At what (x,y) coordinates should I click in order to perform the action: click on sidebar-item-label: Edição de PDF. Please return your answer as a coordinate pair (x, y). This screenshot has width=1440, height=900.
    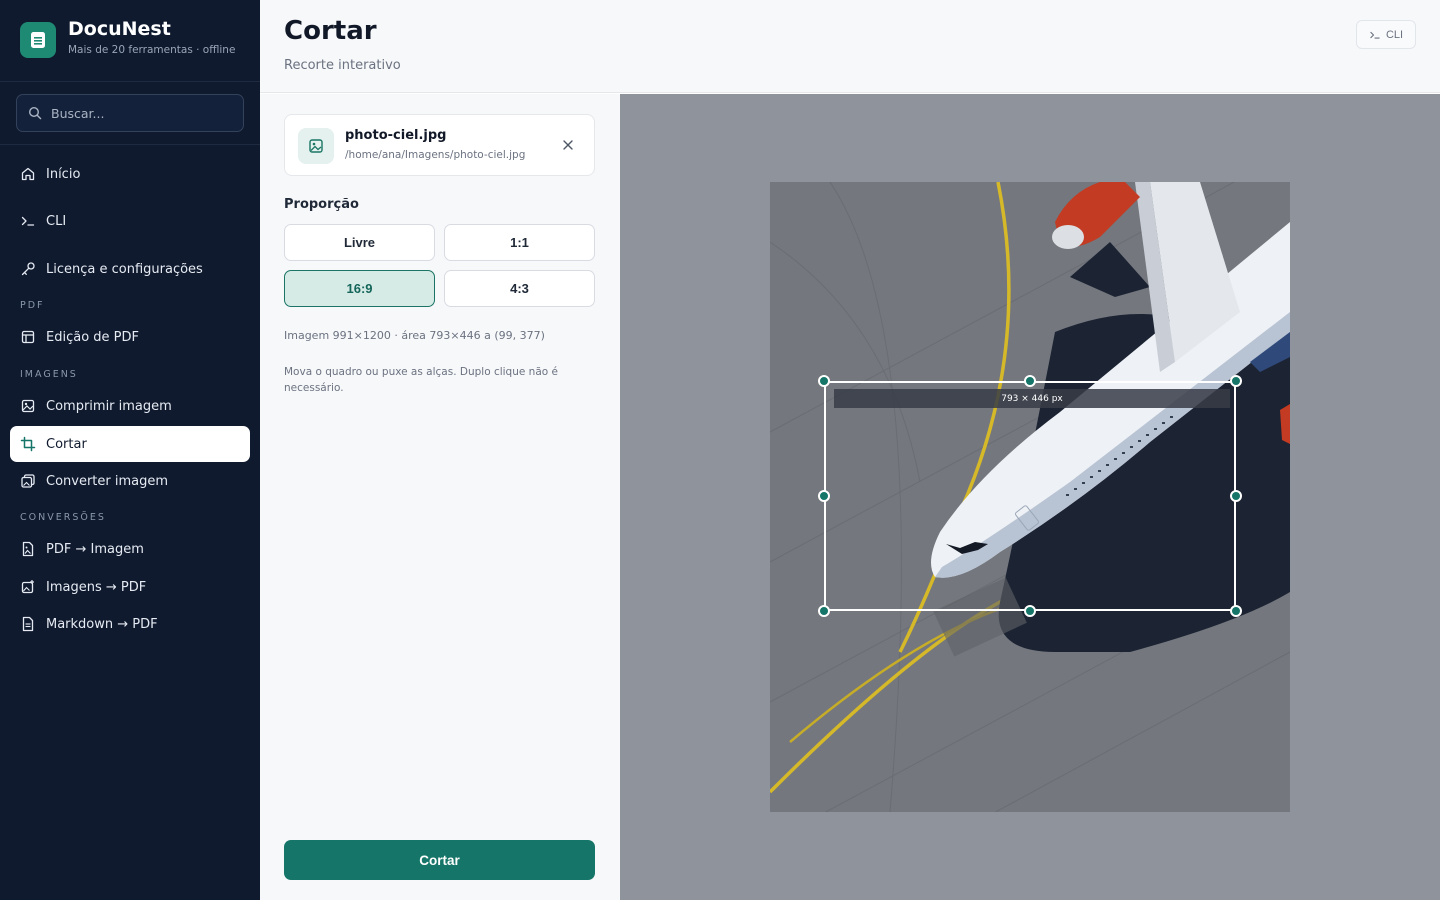
    Looking at the image, I should click on (92, 337).